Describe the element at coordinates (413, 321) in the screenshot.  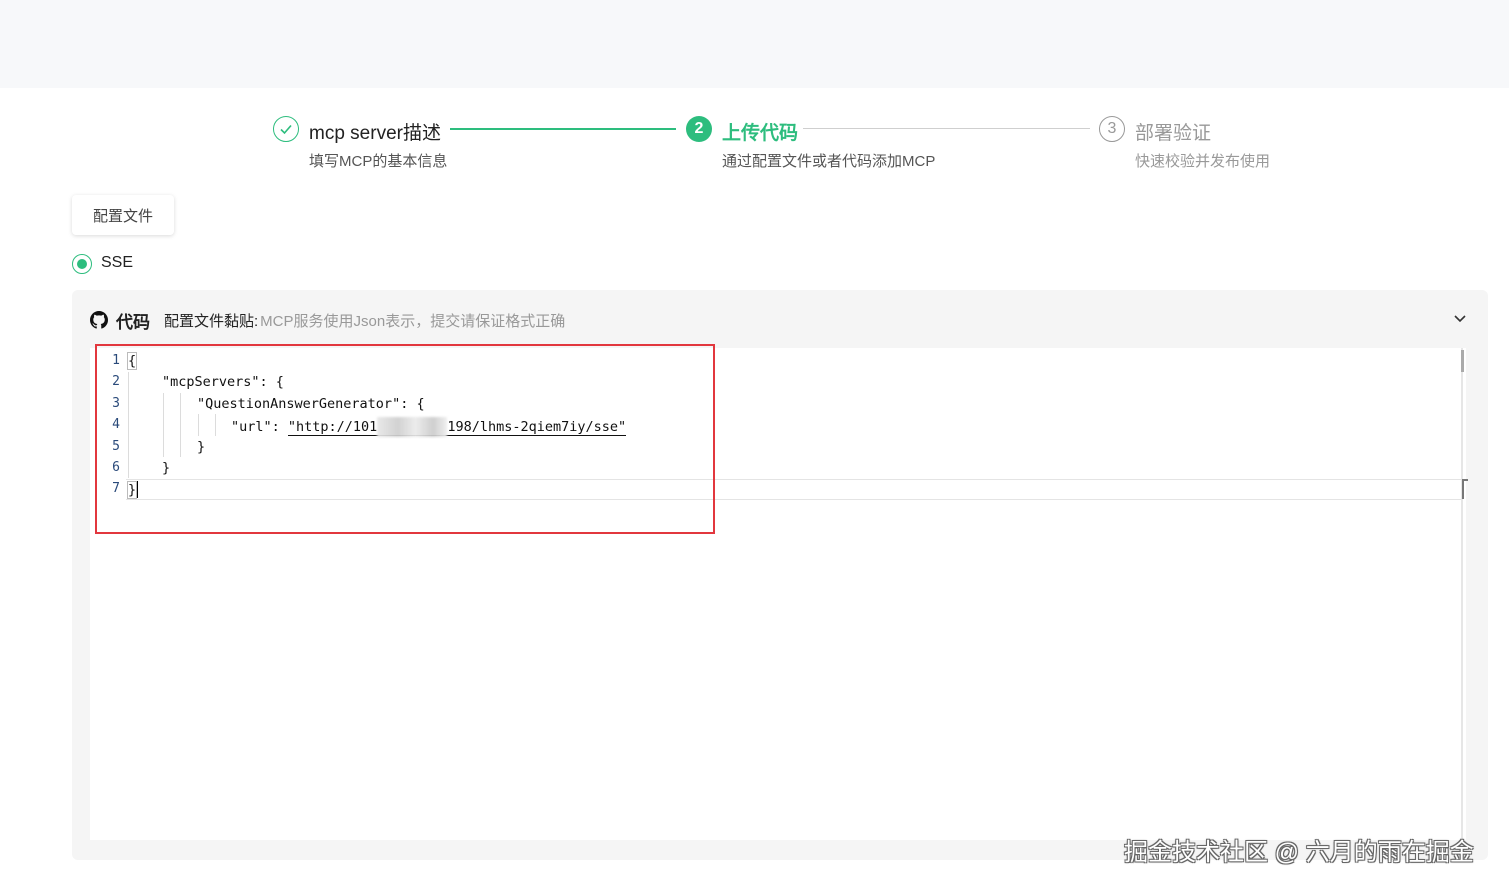
I see `paste-hint: MCP服务使用Json表示，提交请保证格式正确` at that location.